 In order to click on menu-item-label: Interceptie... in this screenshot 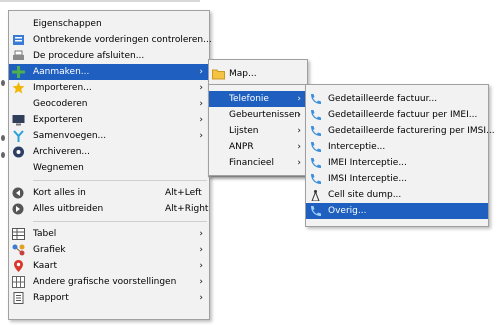, I will do `click(357, 147)`.